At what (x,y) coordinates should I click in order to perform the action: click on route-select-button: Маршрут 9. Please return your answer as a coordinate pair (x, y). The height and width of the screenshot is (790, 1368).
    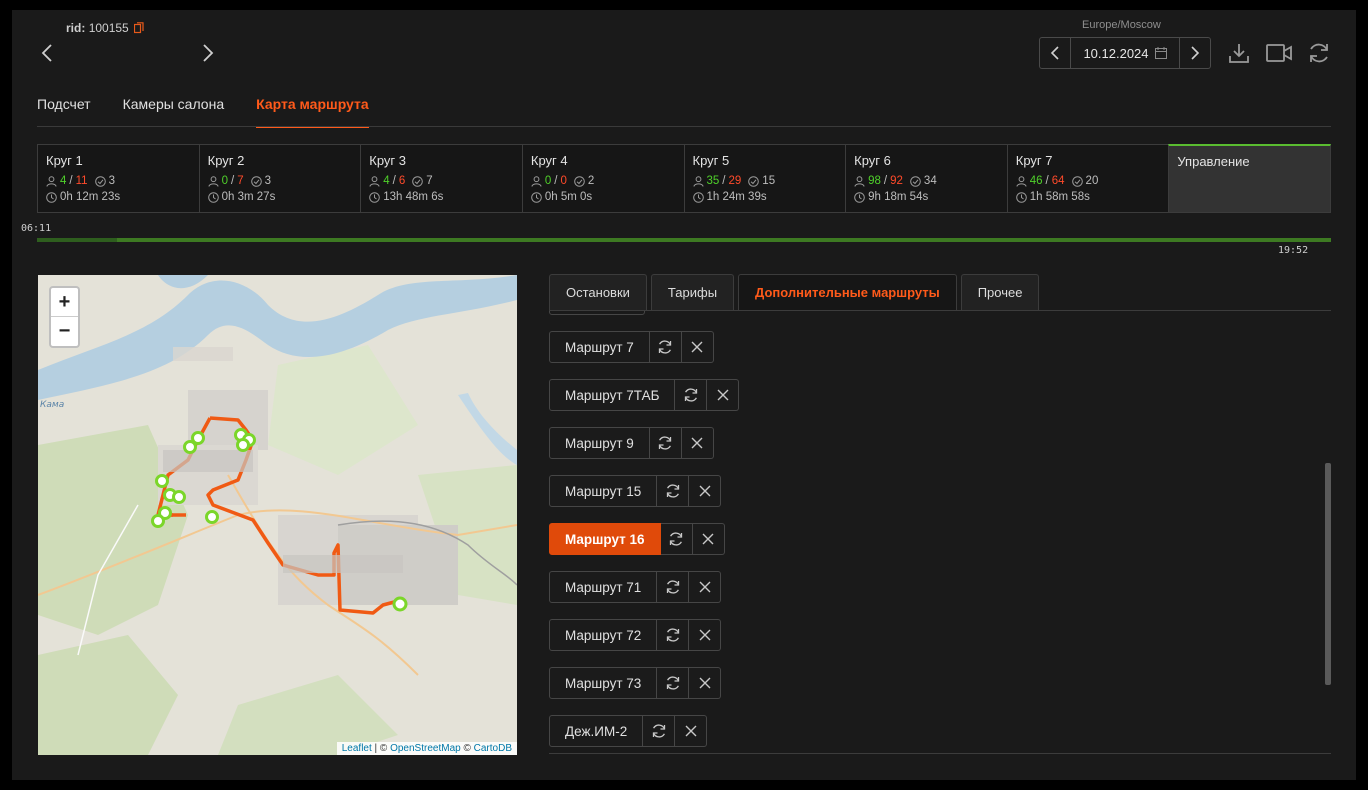
    Looking at the image, I should click on (599, 443).